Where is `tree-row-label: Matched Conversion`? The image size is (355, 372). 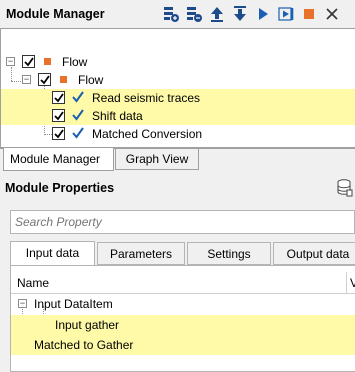
tree-row-label: Matched Conversion is located at coordinates (147, 134).